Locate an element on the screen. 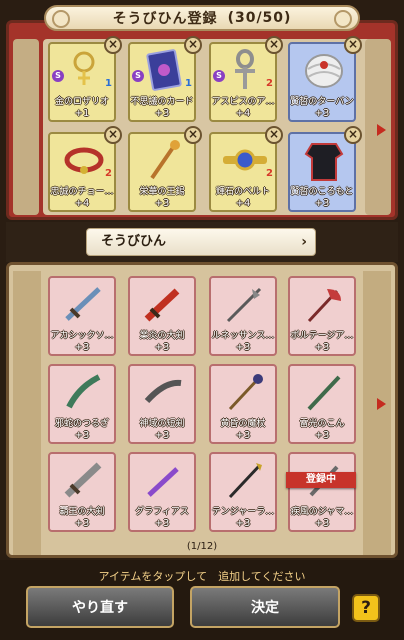 Image resolution: width=404 pixels, height=640 pixels. spear-icon is located at coordinates (245, 480).